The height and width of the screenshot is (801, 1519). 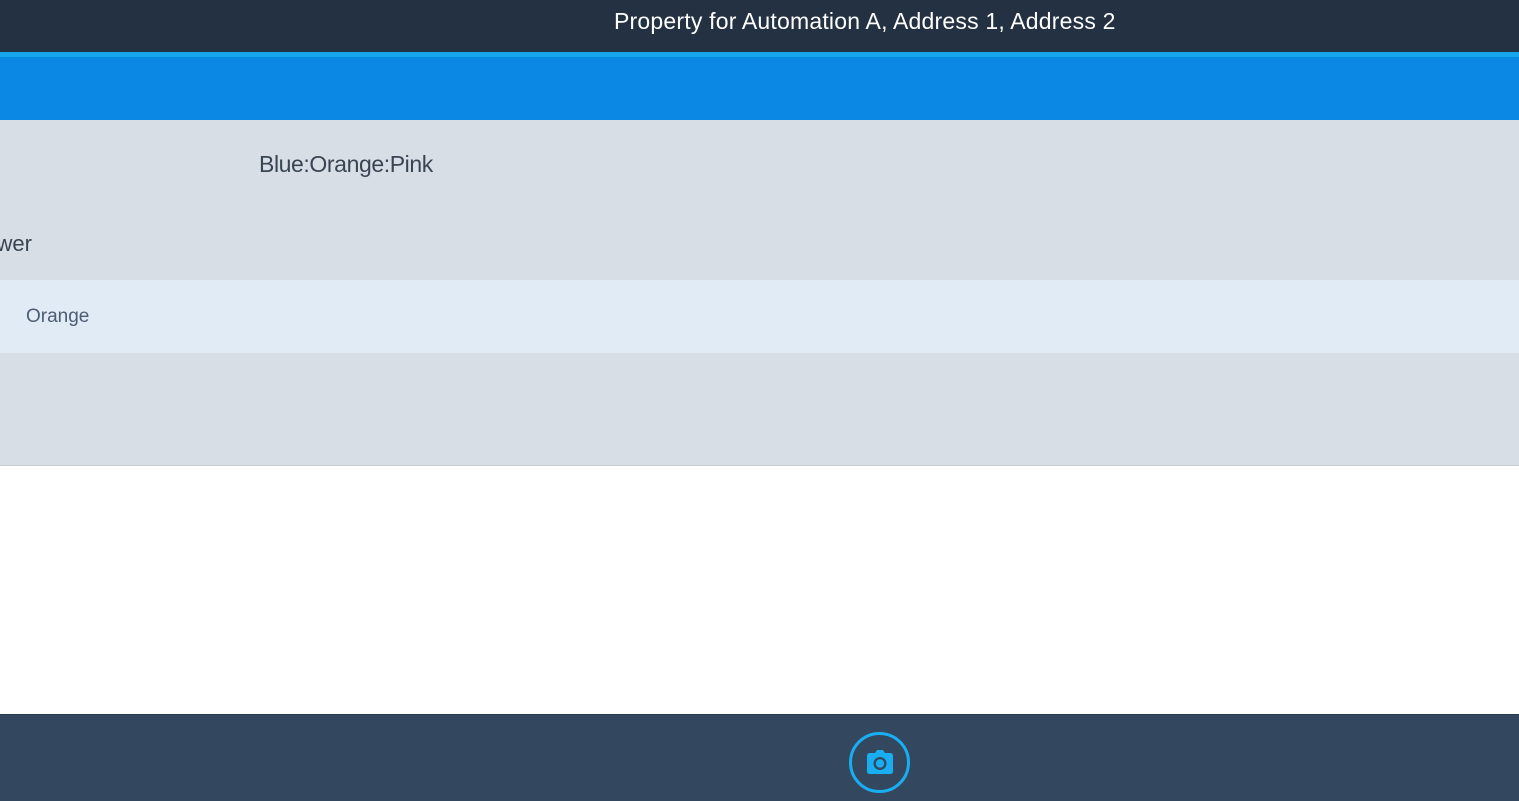 What do you see at coordinates (759, 757) in the screenshot?
I see `footer-bar` at bounding box center [759, 757].